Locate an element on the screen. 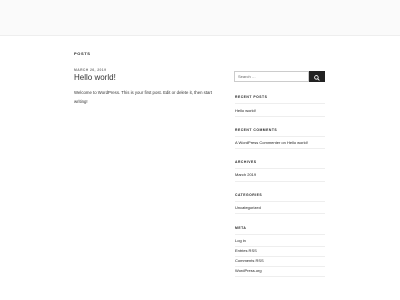 The image size is (400, 300). post-title-link: Hello world! is located at coordinates (95, 77).